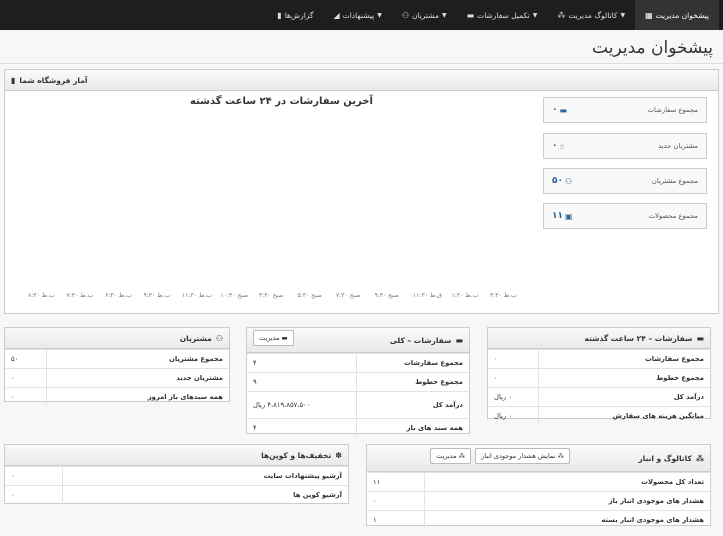 Image resolution: width=723 pixels, height=536 pixels. What do you see at coordinates (625, 110) in the screenshot?
I see `stat-card-total-orders: ▬ ۰ مجموع سفارشات` at bounding box center [625, 110].